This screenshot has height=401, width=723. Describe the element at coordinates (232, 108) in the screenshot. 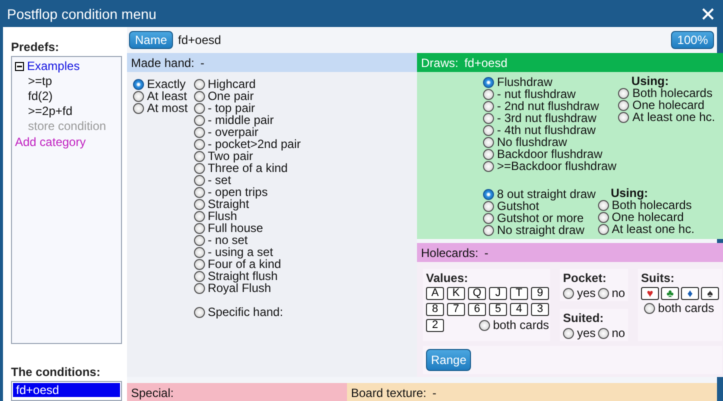

I see `radio-label: - top pair` at that location.